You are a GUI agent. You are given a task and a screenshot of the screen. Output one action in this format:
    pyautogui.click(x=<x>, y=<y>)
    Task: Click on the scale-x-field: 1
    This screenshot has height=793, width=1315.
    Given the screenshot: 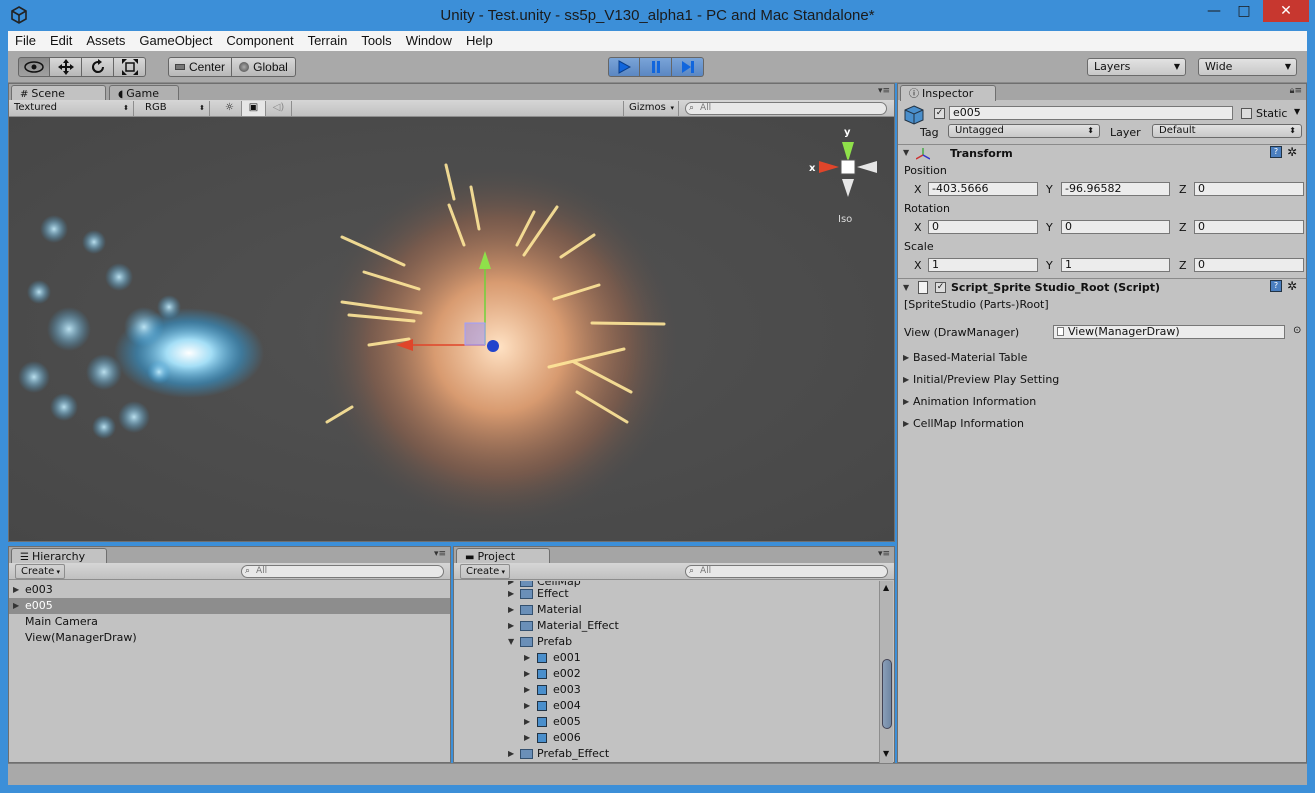 What is the action you would take?
    pyautogui.click(x=983, y=265)
    